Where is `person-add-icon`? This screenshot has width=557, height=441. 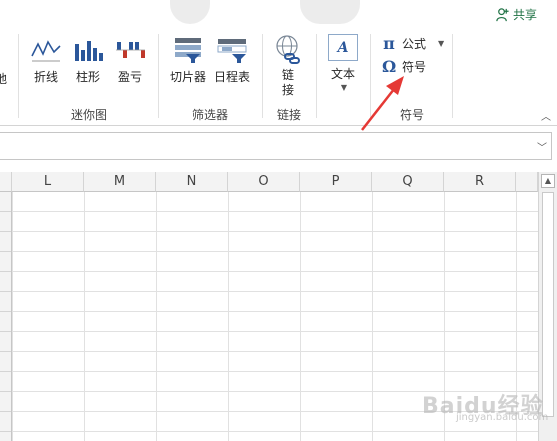 person-add-icon is located at coordinates (502, 14).